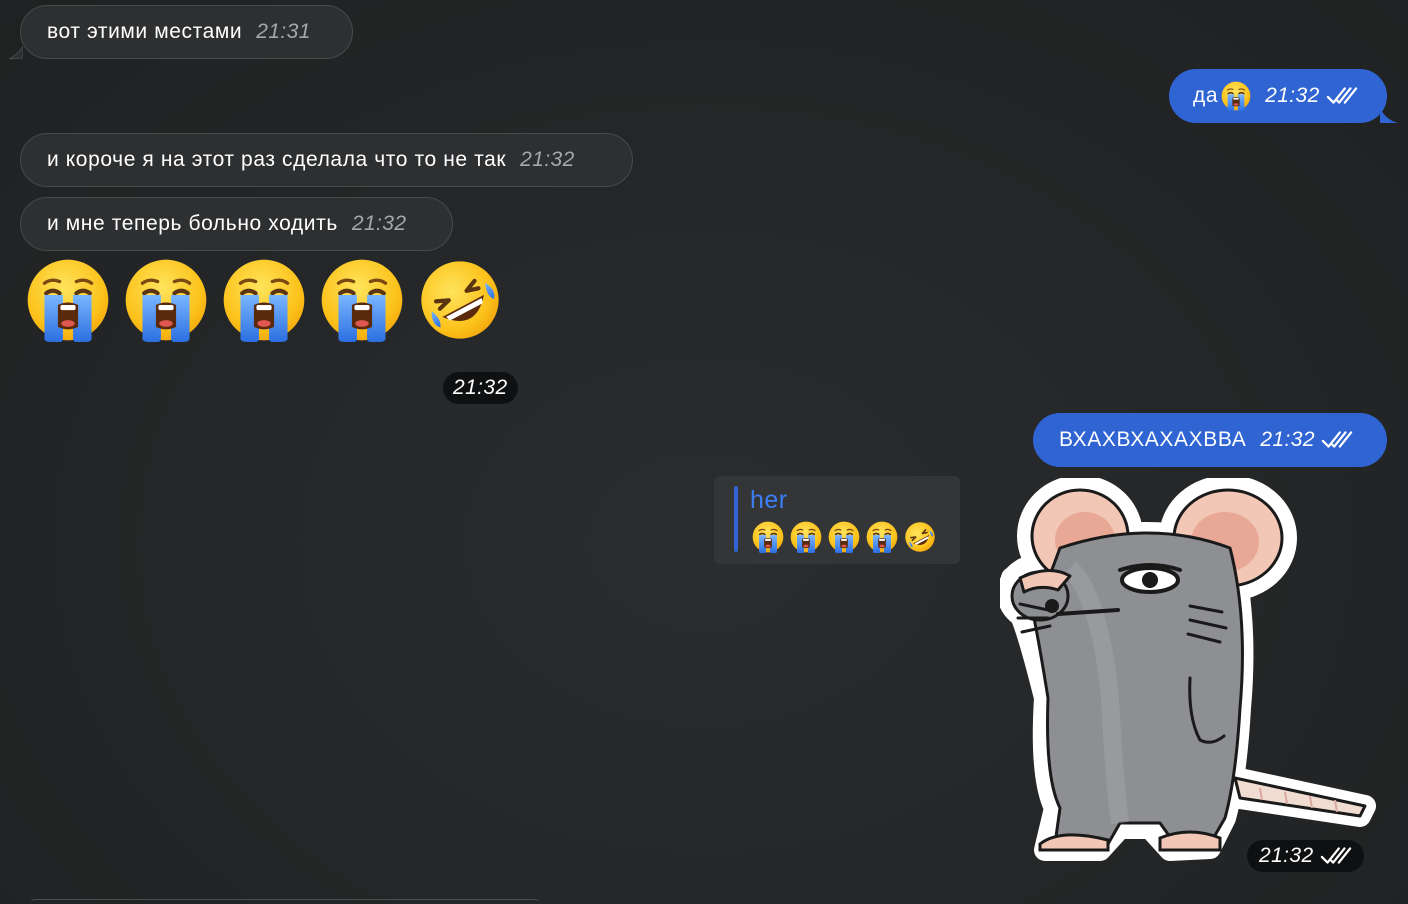  I want to click on message-bubble-outgoing: да 21:32, so click(1278, 96).